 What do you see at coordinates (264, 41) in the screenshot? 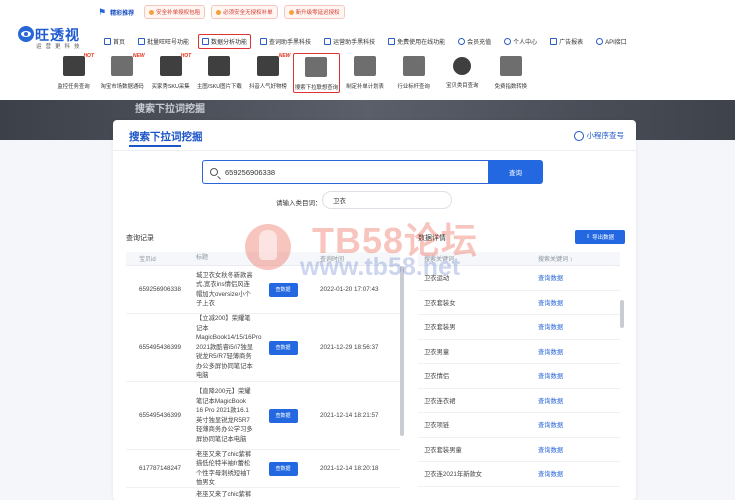
I see `keyword-icon` at bounding box center [264, 41].